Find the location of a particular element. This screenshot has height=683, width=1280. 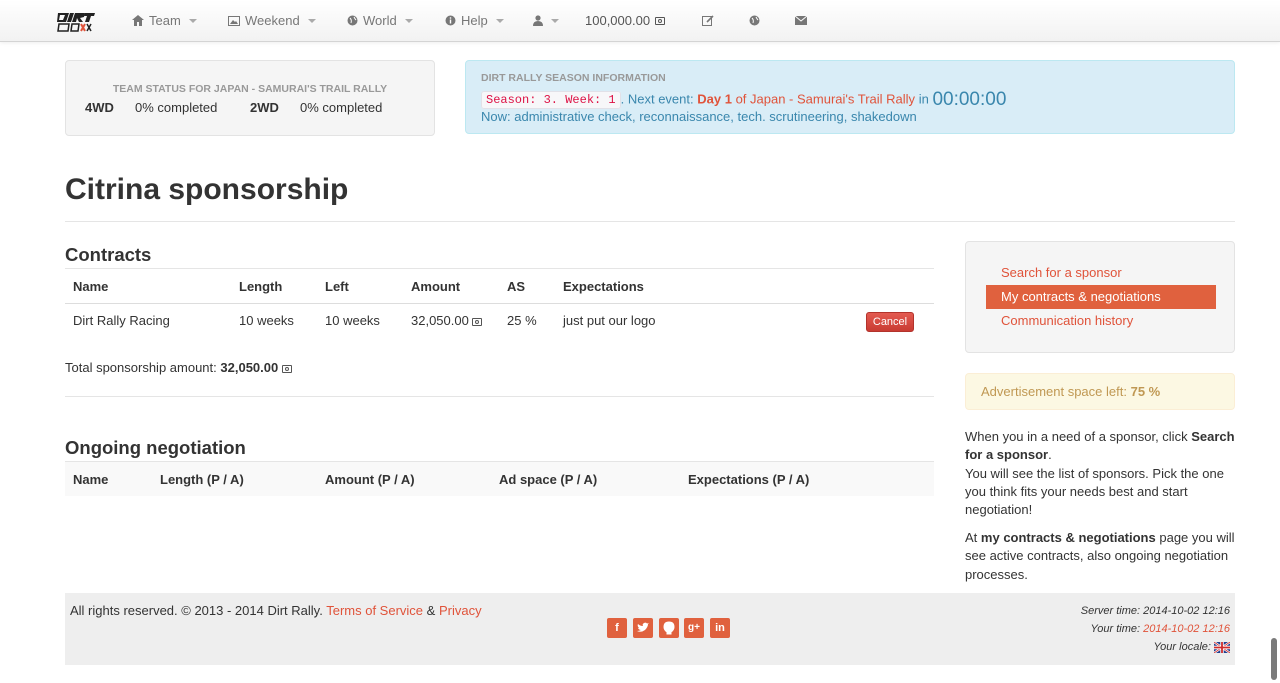

contracts-header-border is located at coordinates (499, 303).